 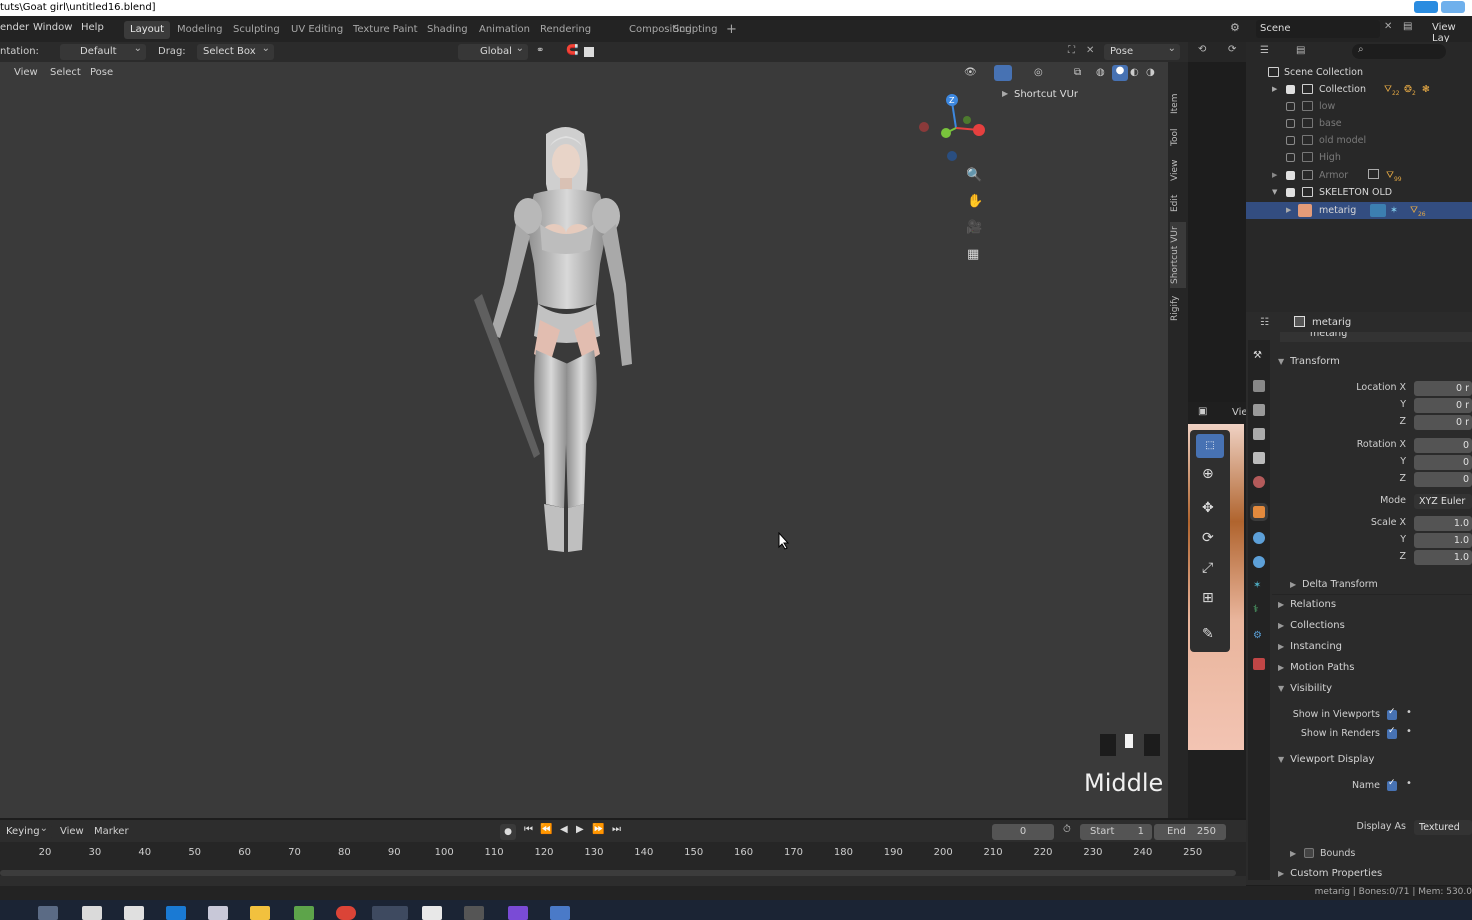 What do you see at coordinates (1443, 827) in the screenshot?
I see `display-as-dropdown: Textured` at bounding box center [1443, 827].